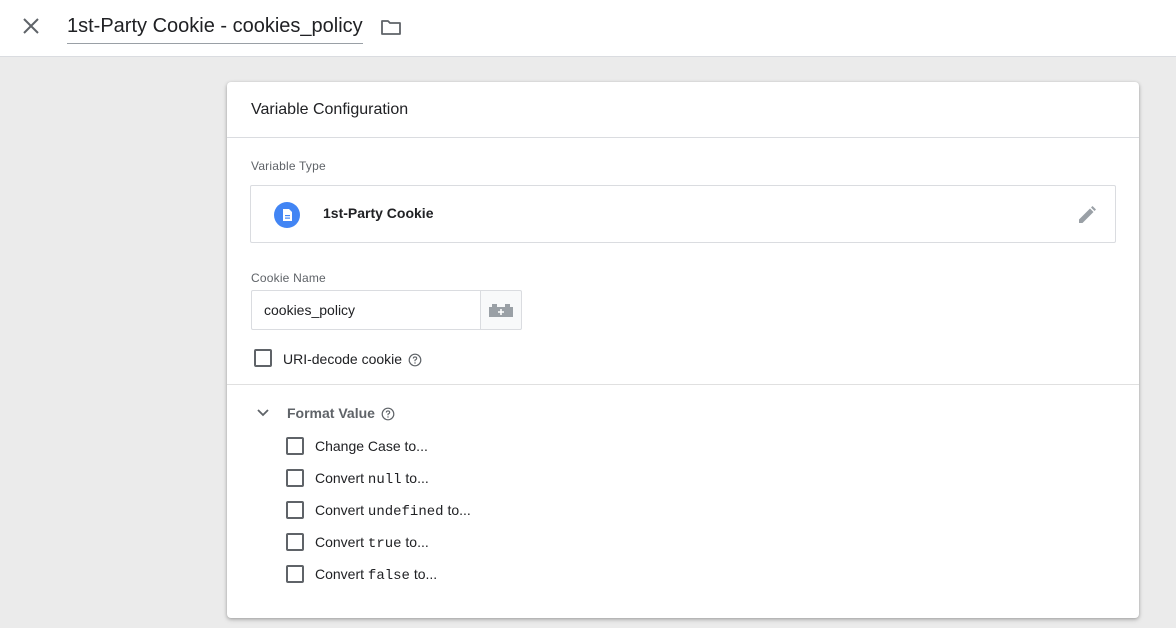 This screenshot has width=1176, height=628. Describe the element at coordinates (683, 384) in the screenshot. I see `section-divider` at that location.